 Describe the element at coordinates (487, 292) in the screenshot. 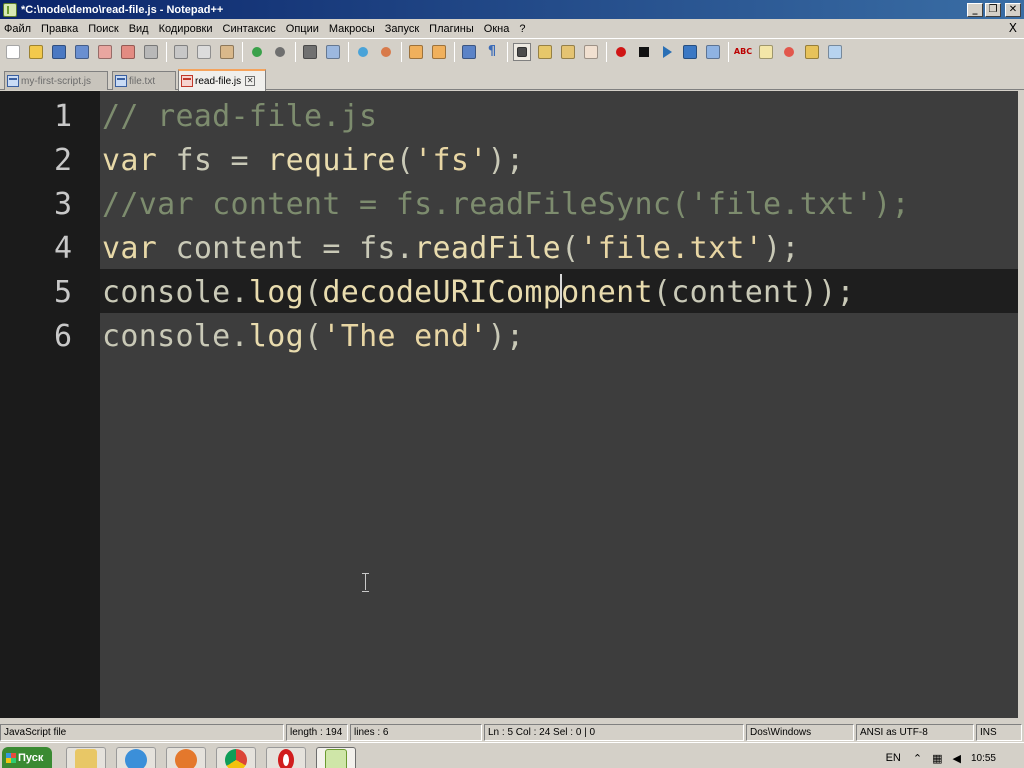

I see `code-token: decodeURIComponent` at that location.